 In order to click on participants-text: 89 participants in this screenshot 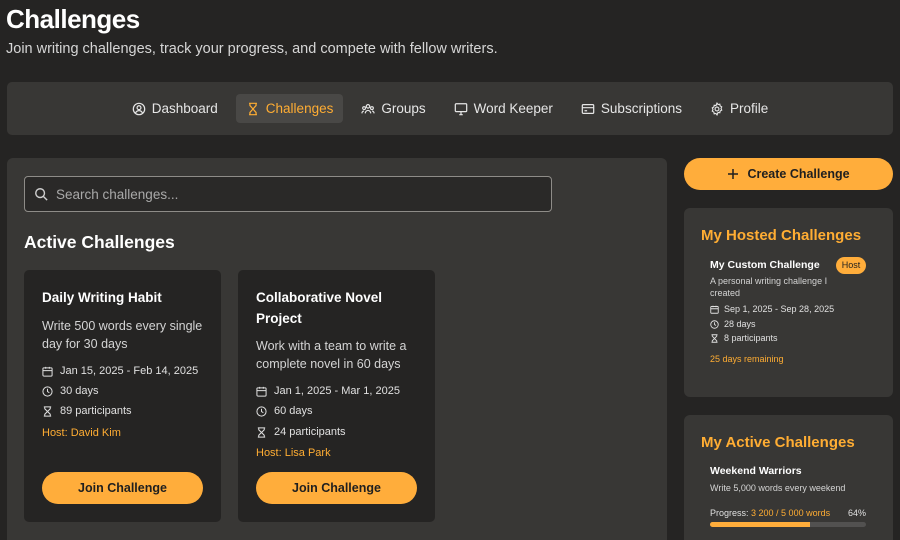, I will do `click(96, 411)`.